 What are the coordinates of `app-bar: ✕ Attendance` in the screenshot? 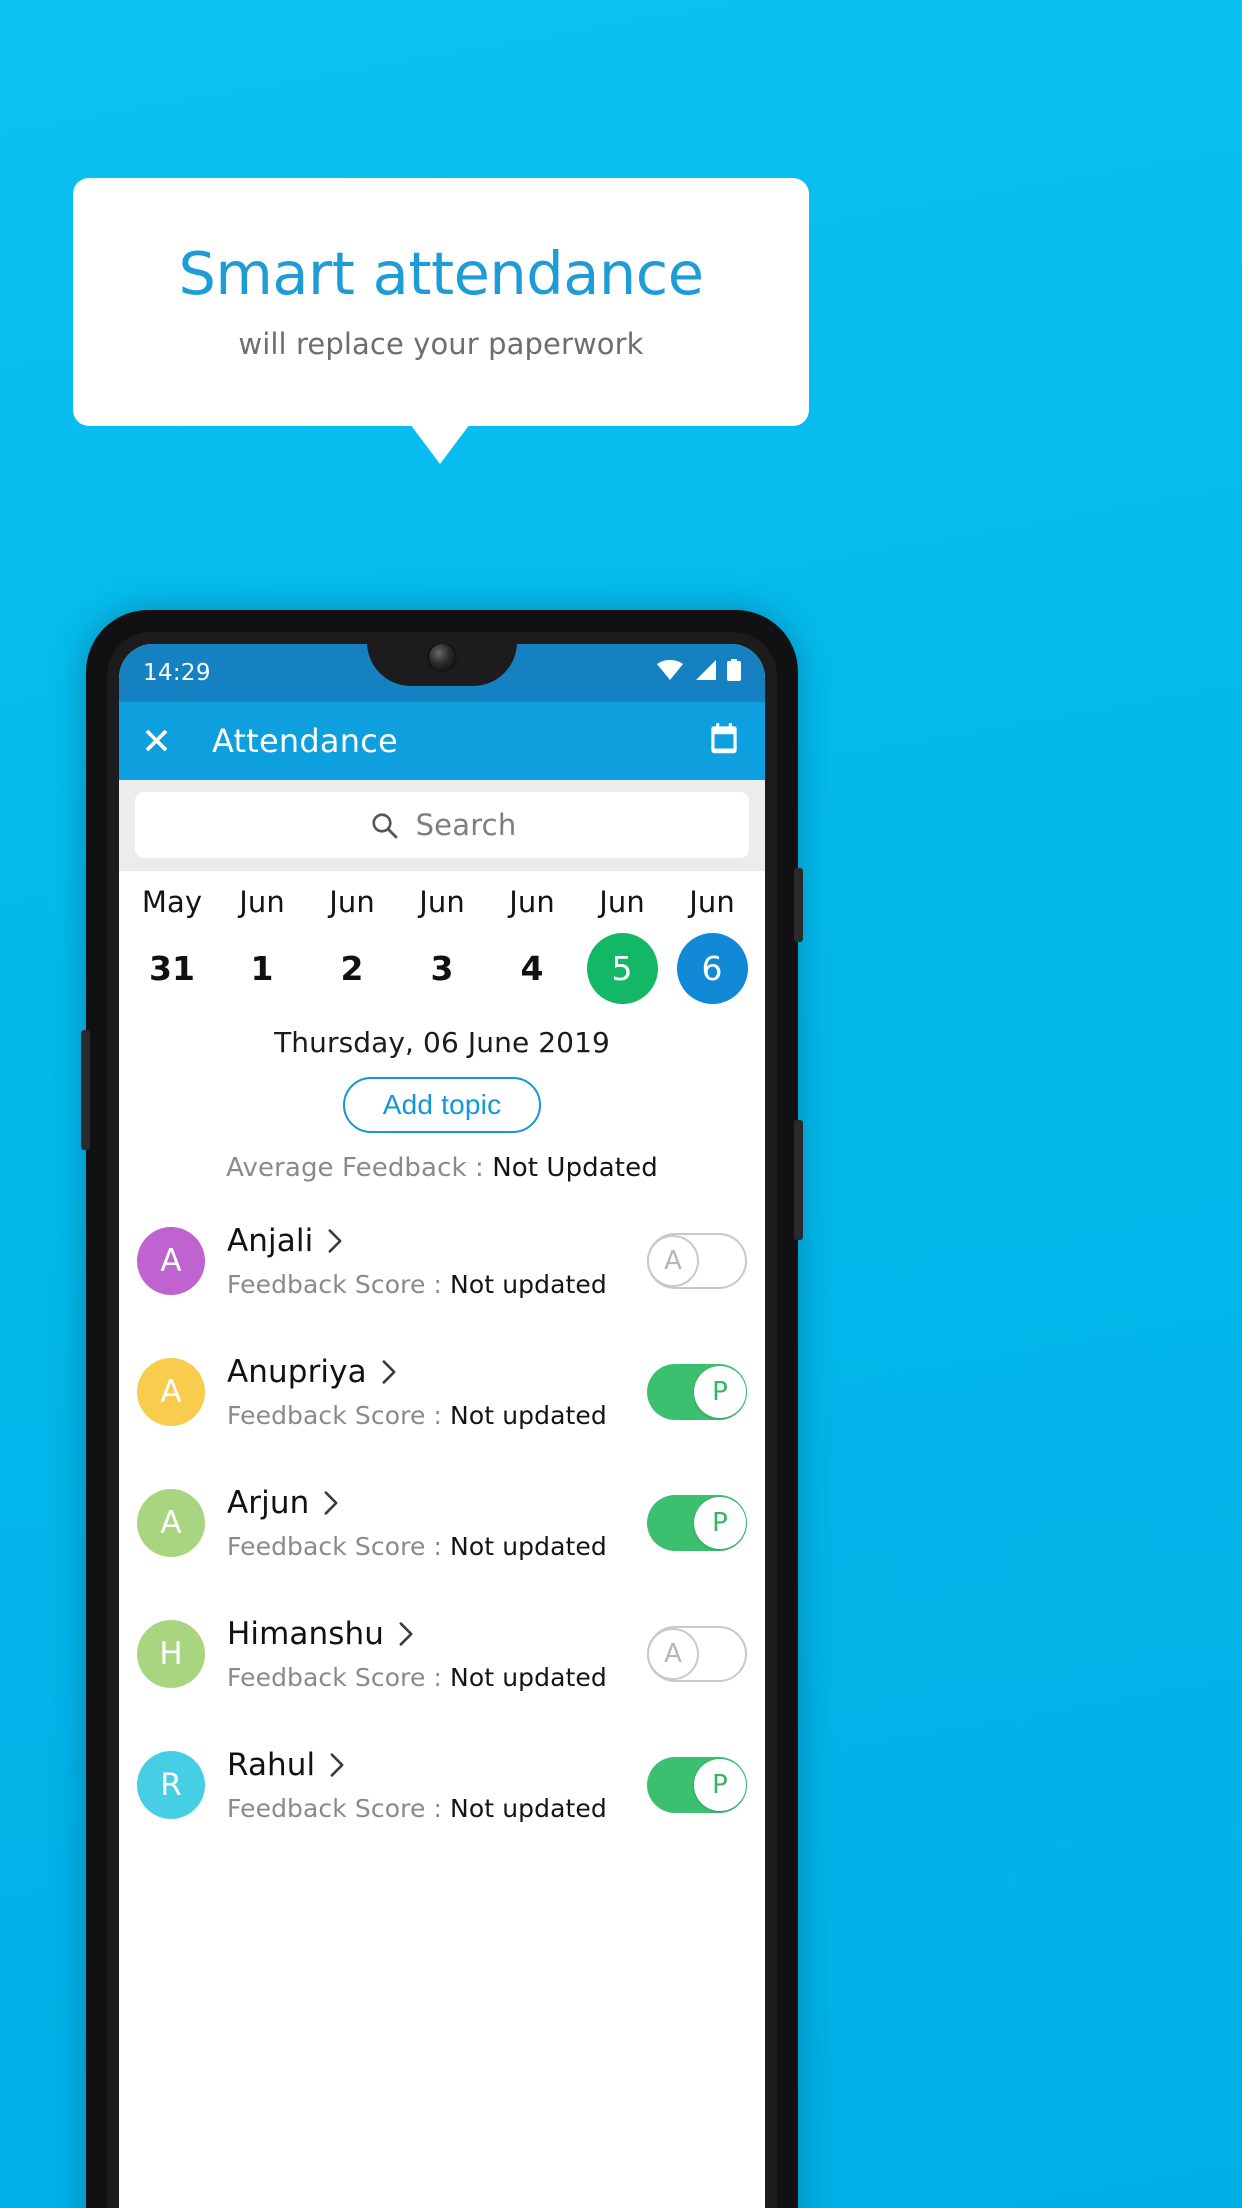 It's located at (442, 741).